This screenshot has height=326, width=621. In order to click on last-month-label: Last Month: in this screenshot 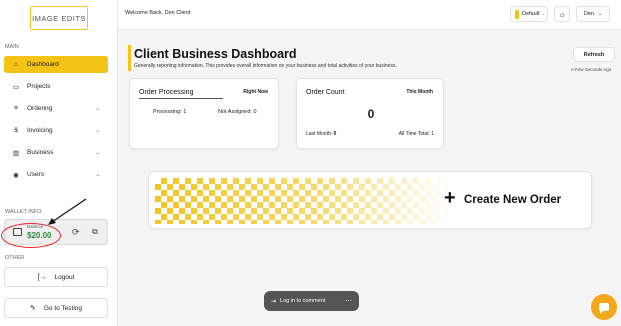, I will do `click(319, 134)`.